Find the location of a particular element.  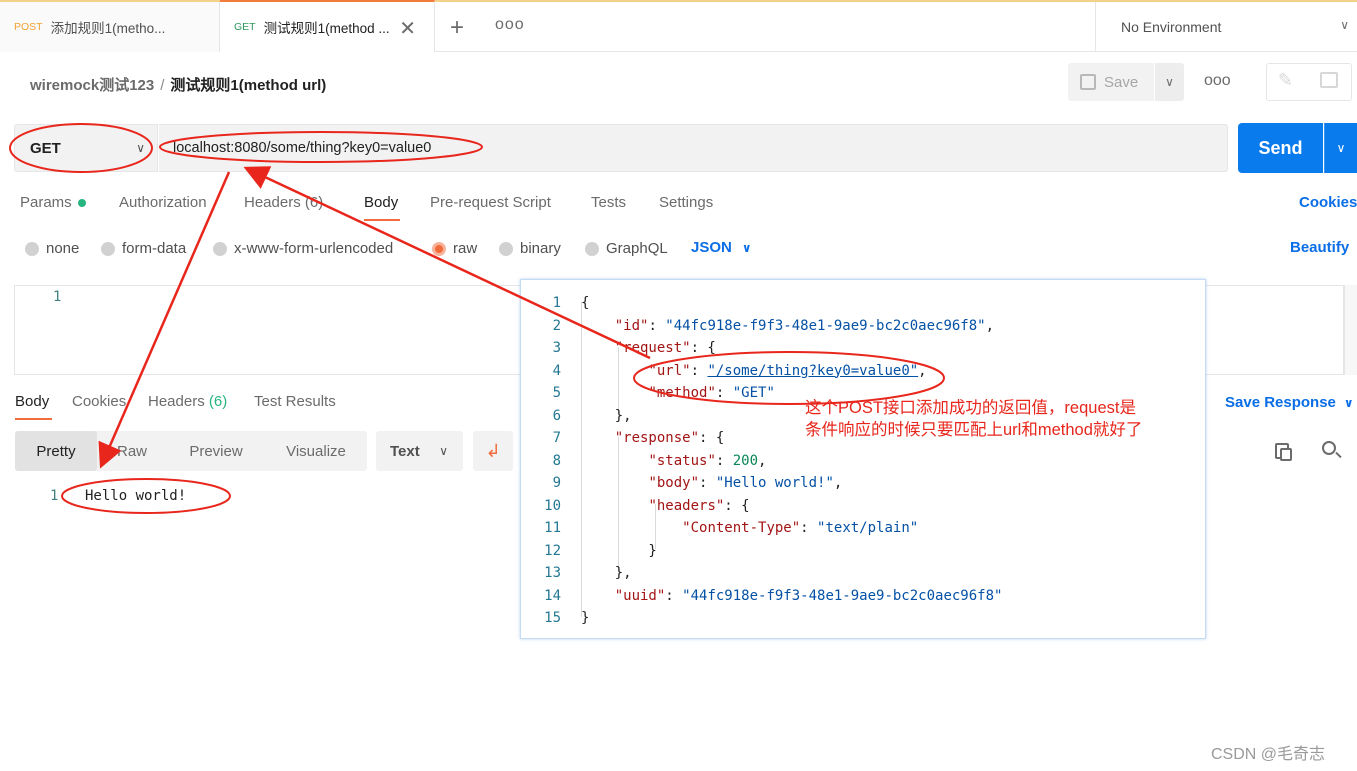

json-line-3: "request": { is located at coordinates (665, 348).